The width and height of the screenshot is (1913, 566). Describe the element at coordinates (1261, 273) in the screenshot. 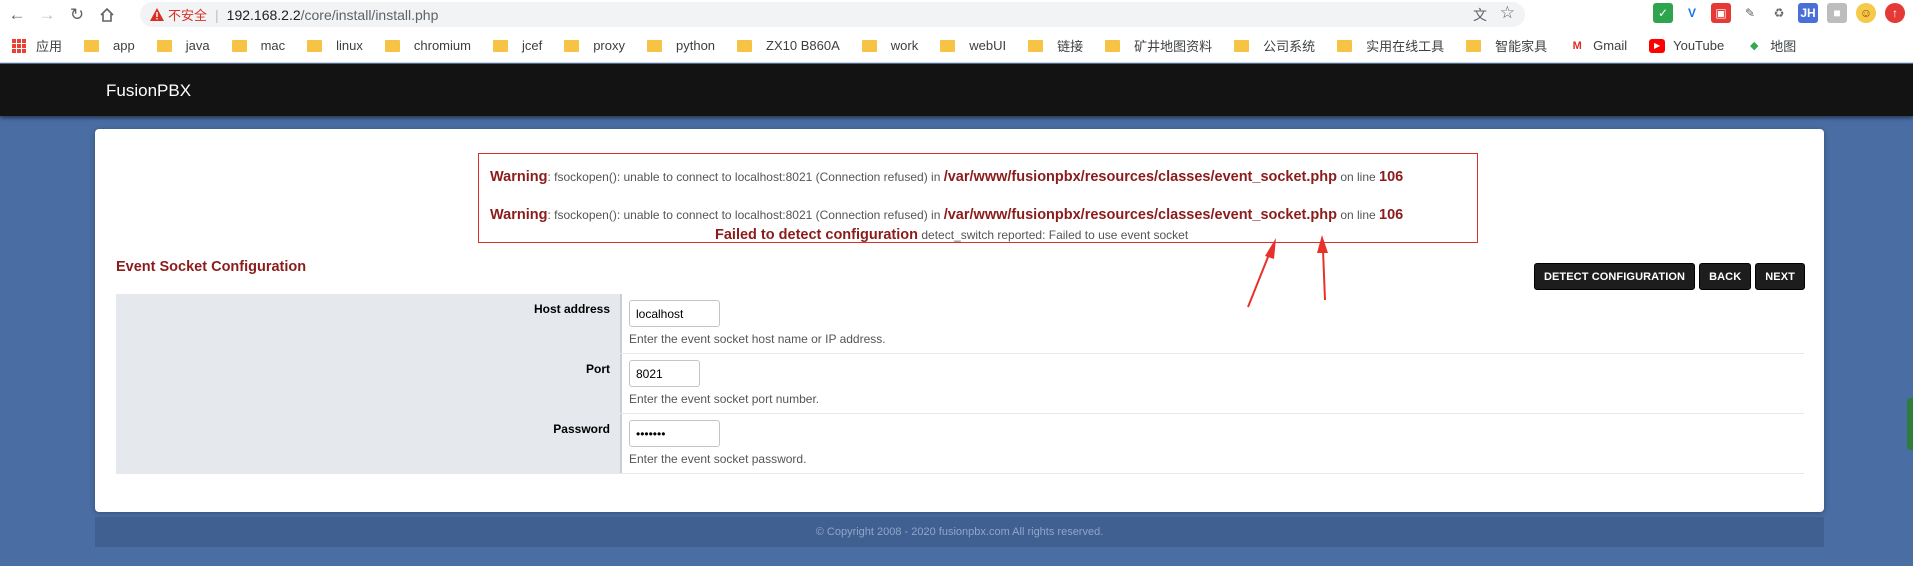

I see `annotation-arrow-left` at that location.